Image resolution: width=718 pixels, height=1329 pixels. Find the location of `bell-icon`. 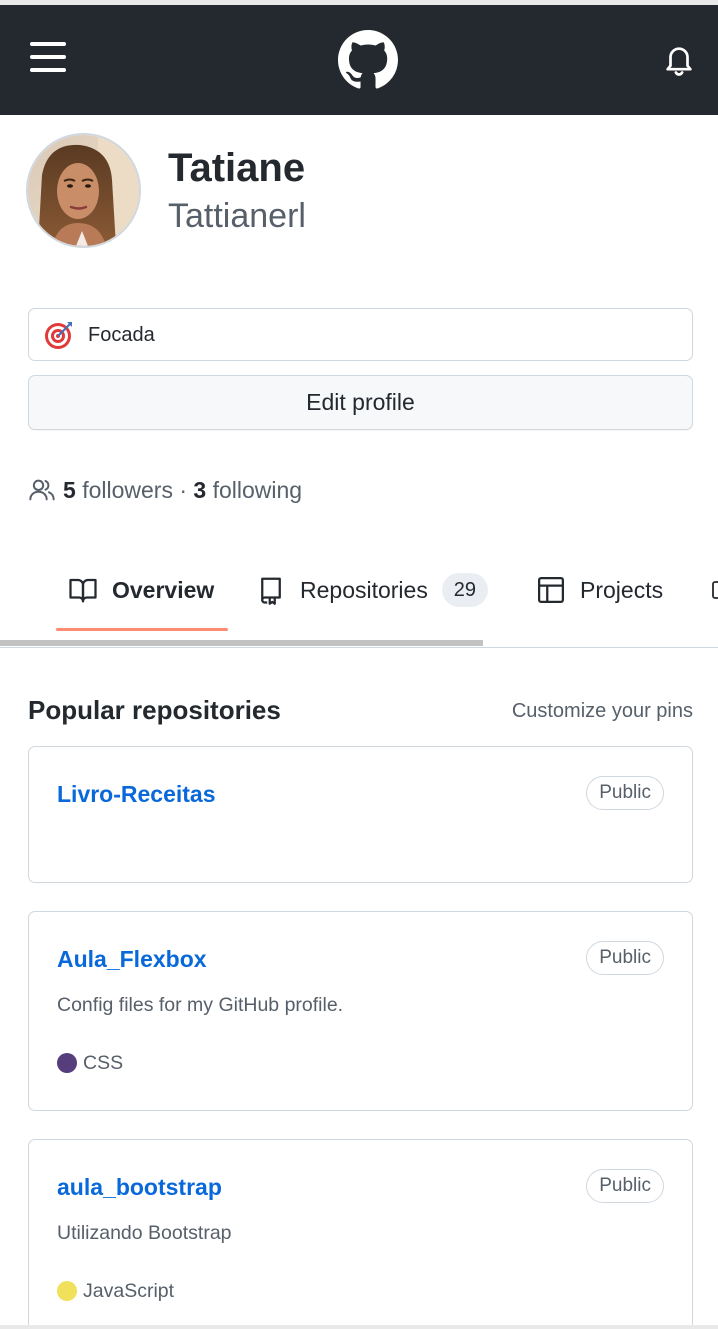

bell-icon is located at coordinates (679, 60).